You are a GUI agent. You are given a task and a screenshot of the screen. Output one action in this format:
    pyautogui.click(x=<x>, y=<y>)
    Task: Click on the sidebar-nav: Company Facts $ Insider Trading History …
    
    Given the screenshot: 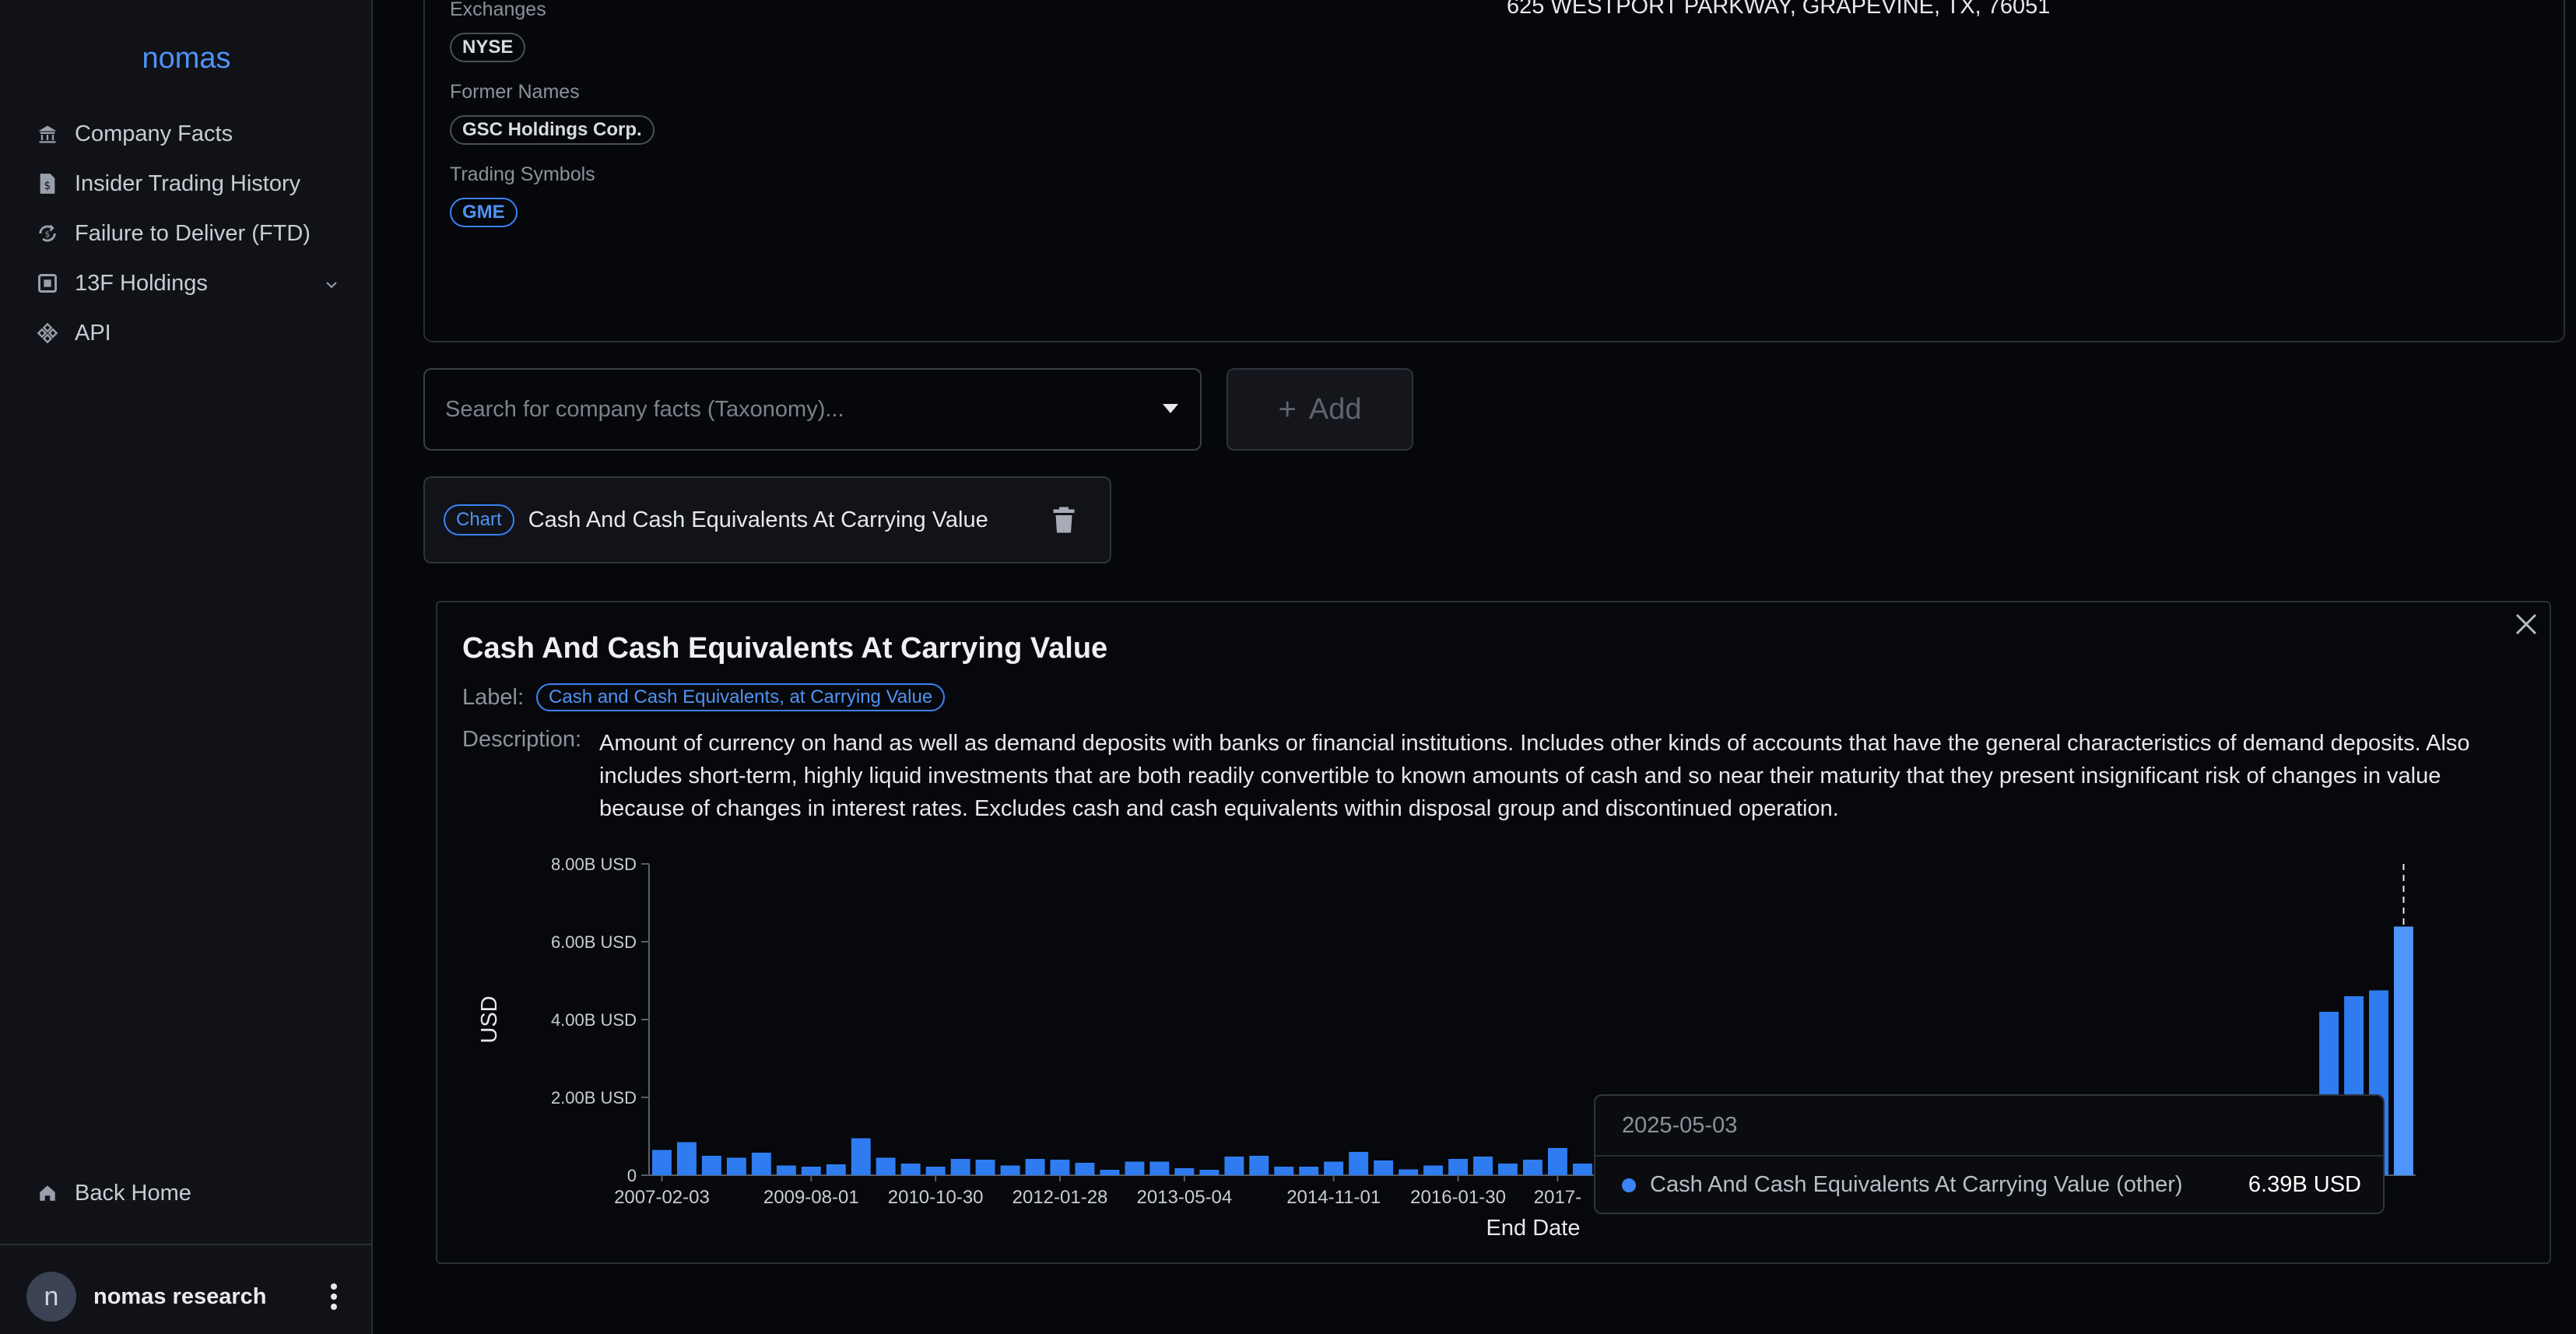 What is the action you would take?
    pyautogui.click(x=188, y=233)
    